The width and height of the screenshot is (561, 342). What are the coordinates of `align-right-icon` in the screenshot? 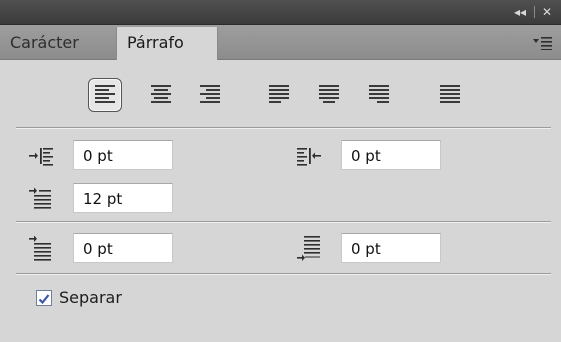 It's located at (210, 94).